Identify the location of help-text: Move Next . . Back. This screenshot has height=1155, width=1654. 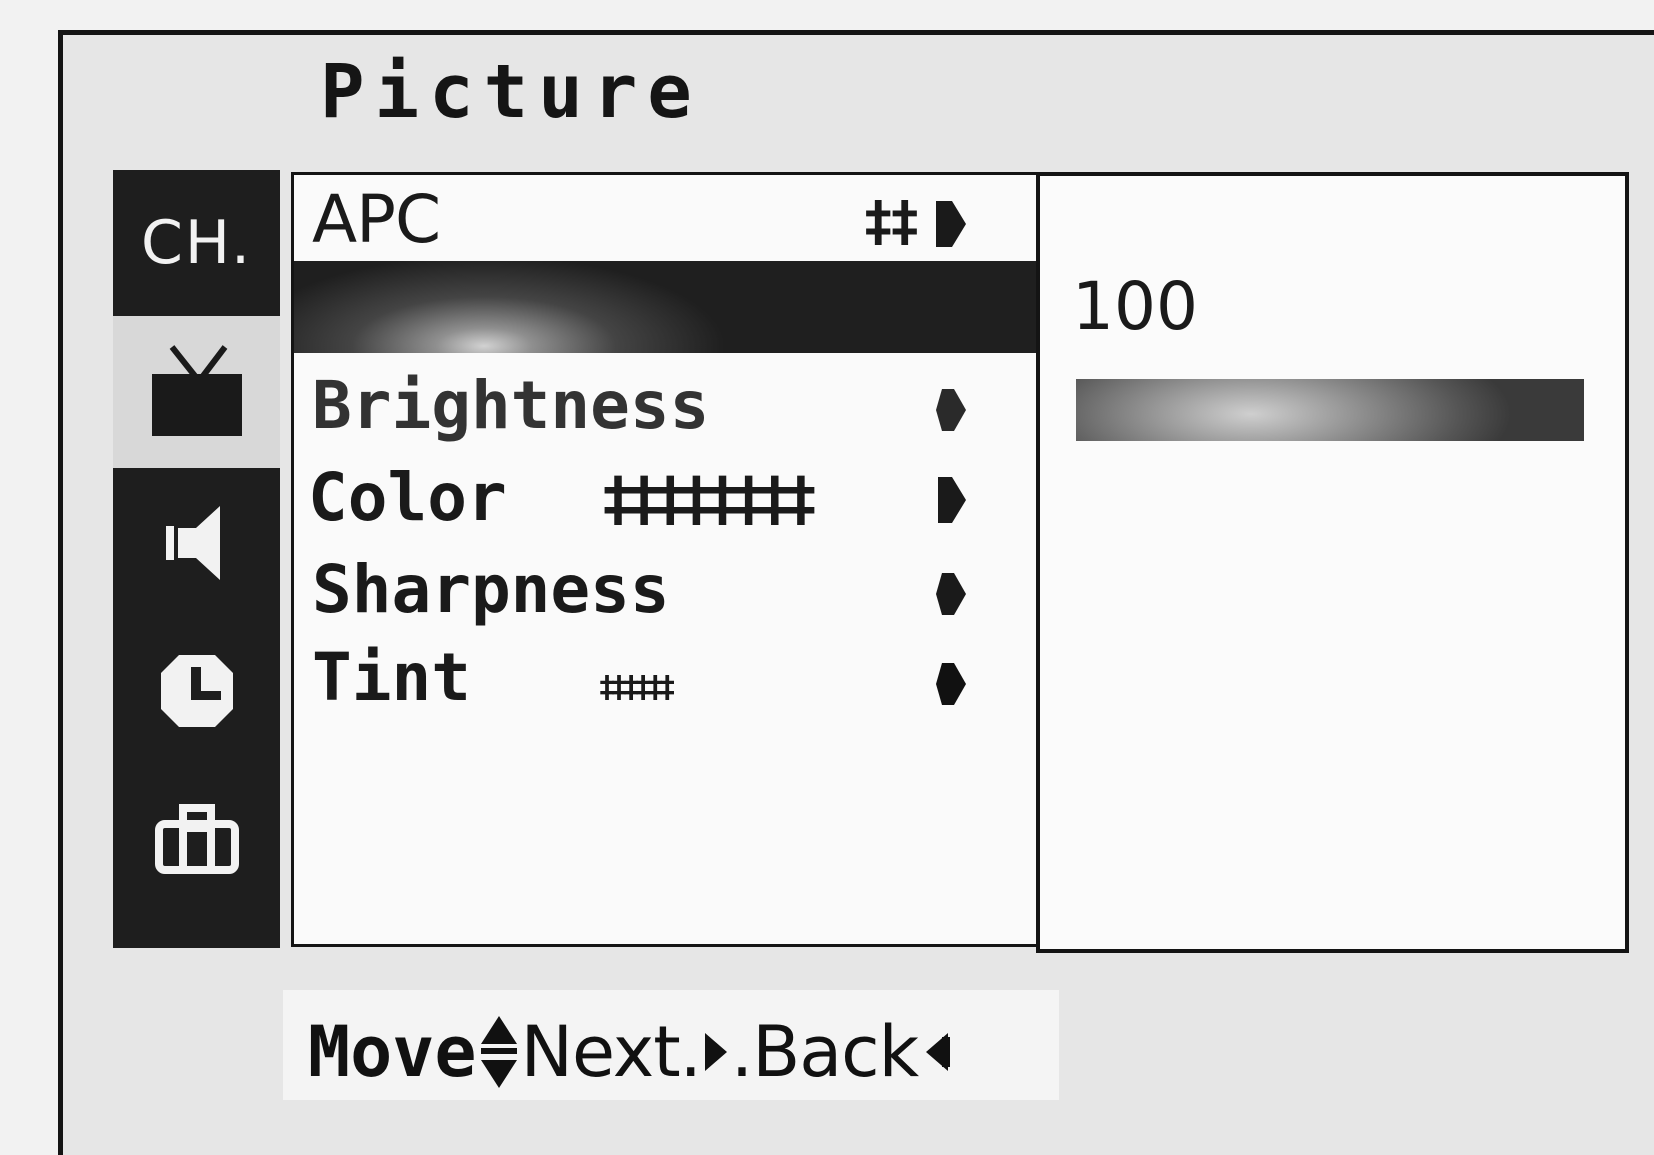
(630, 1052).